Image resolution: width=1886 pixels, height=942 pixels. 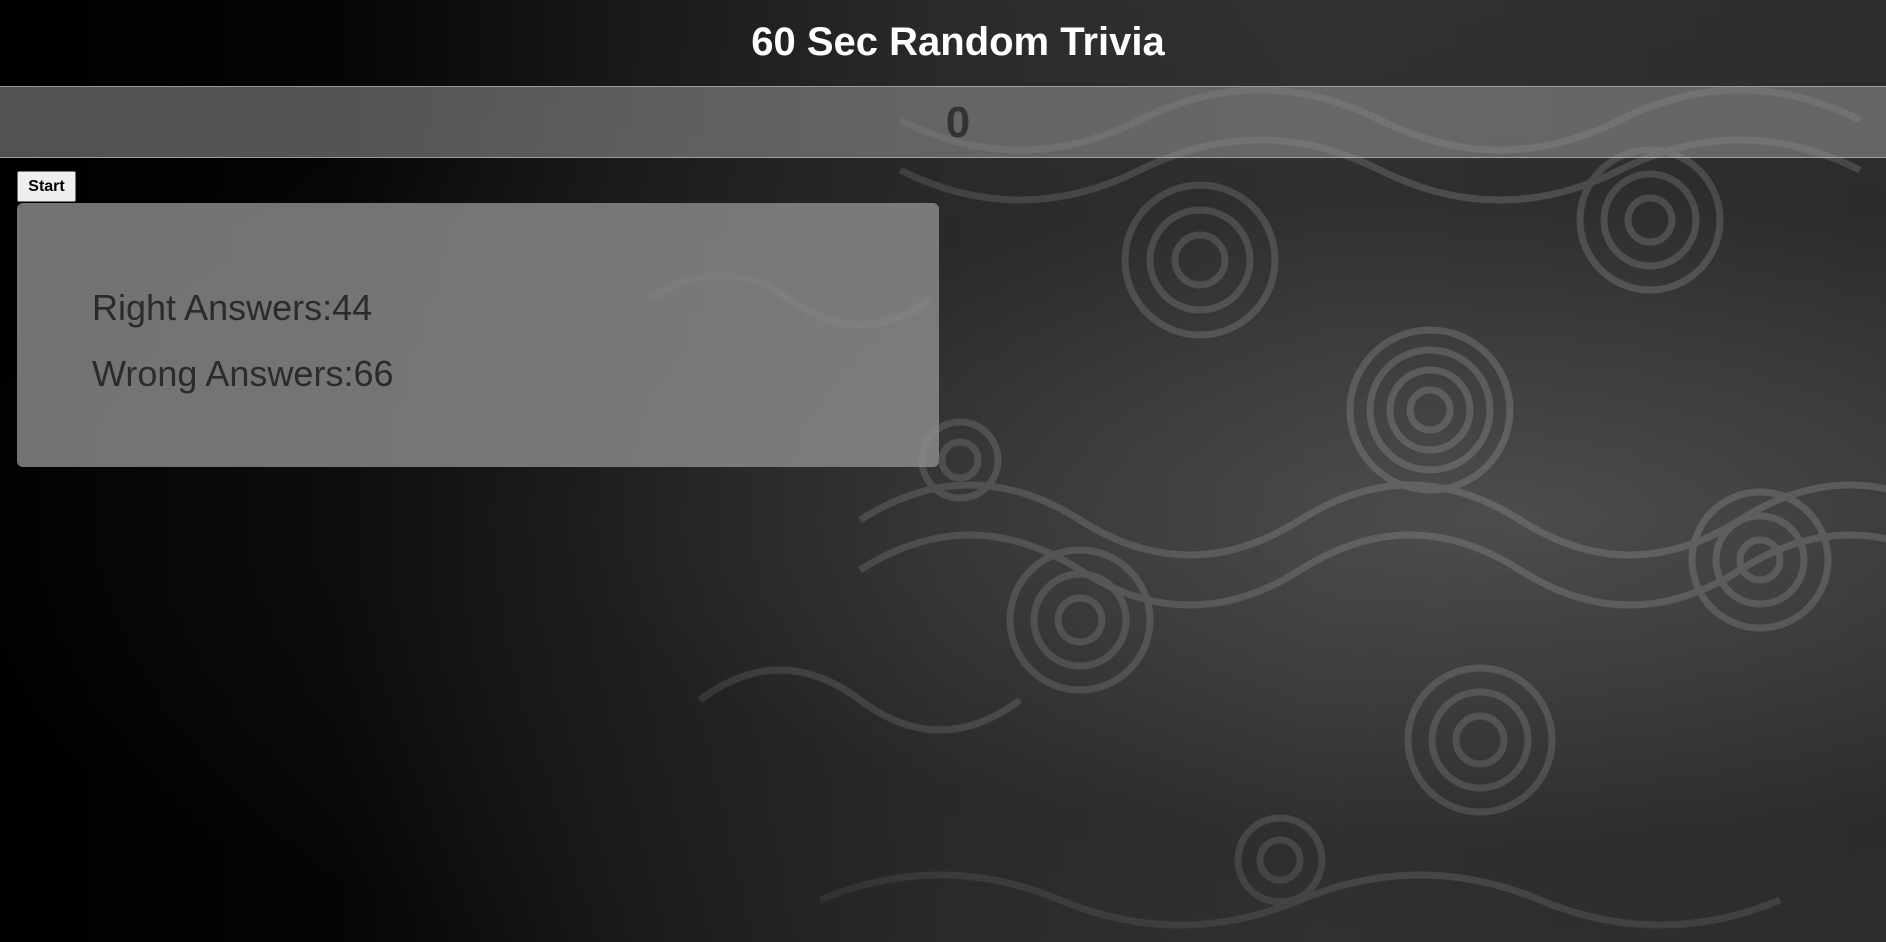 I want to click on wrong-answers-count: 66, so click(x=373, y=373).